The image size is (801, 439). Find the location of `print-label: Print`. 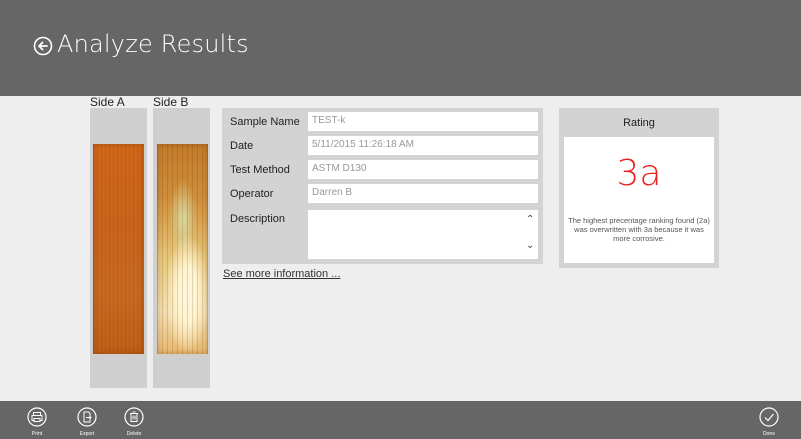

print-label: Print is located at coordinates (37, 434).